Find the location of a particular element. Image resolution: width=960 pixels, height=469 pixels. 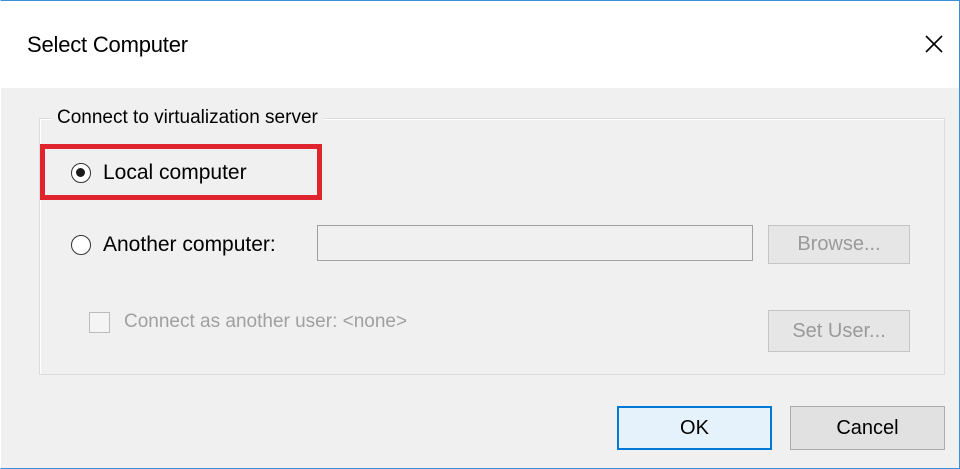

radio-another-computer: Another computer: is located at coordinates (173, 245).